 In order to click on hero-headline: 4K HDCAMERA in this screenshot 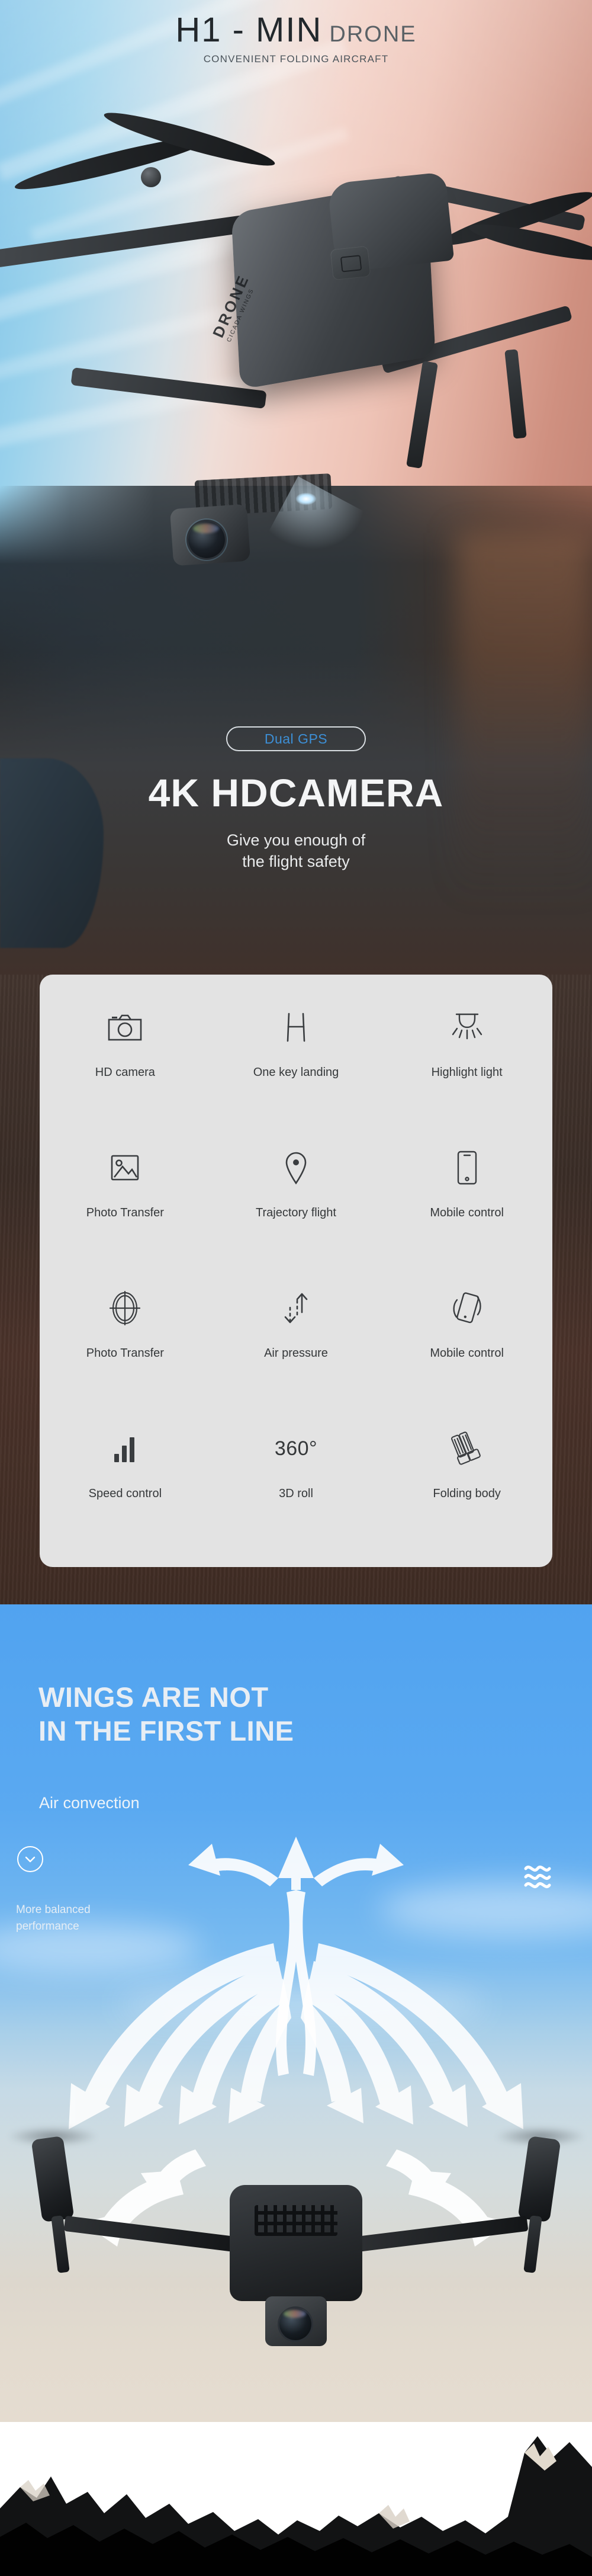, I will do `click(296, 793)`.